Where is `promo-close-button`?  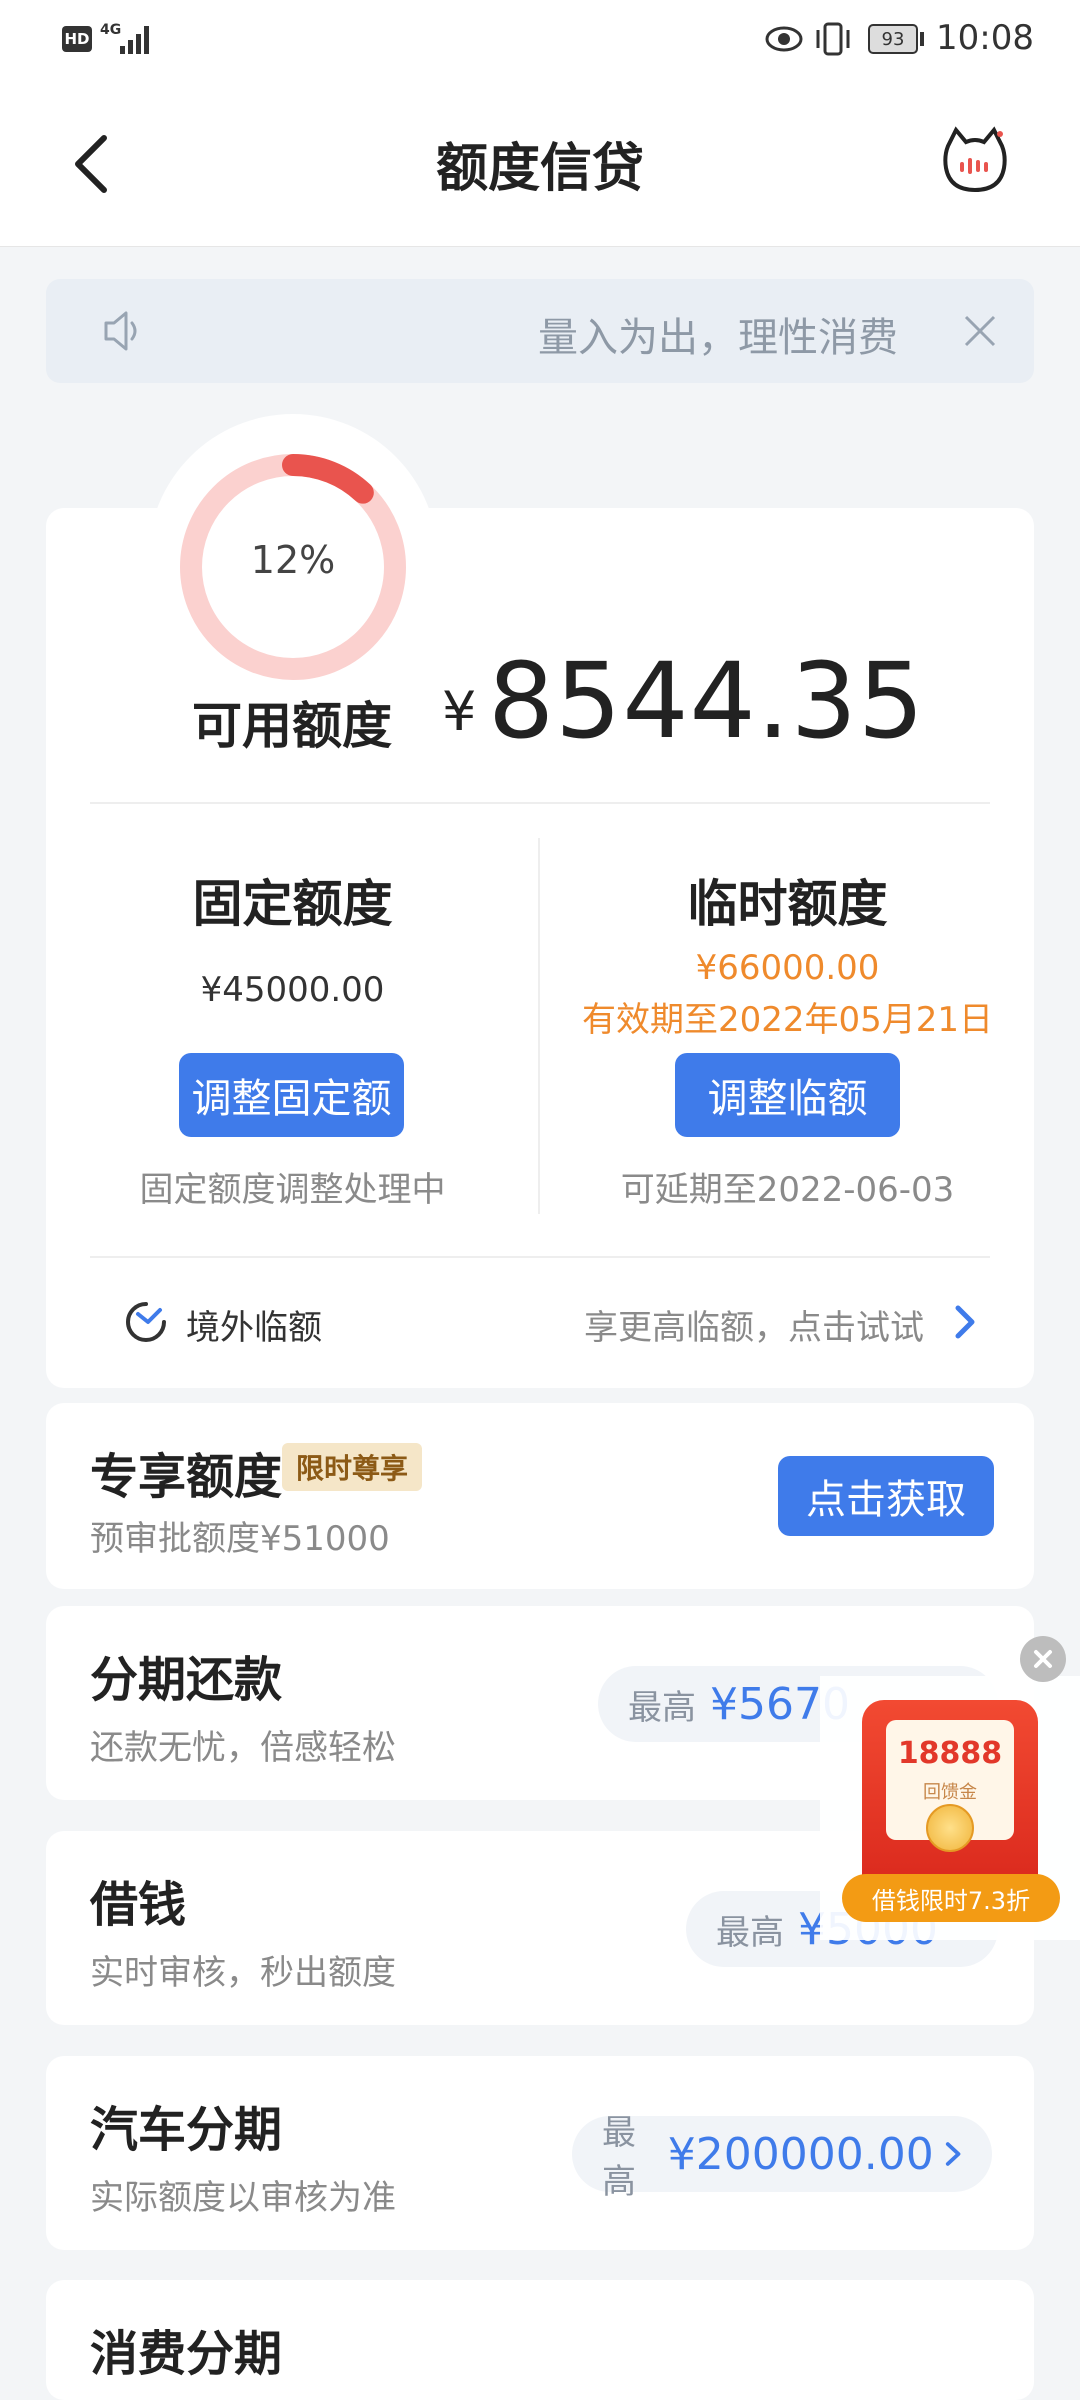
promo-close-button is located at coordinates (1043, 1659).